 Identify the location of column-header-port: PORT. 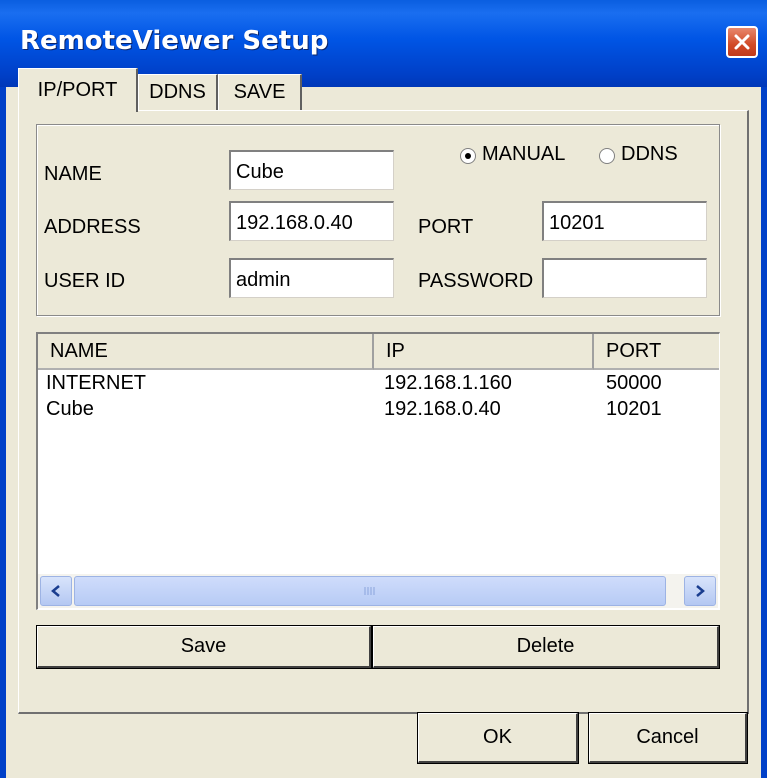
(656, 352).